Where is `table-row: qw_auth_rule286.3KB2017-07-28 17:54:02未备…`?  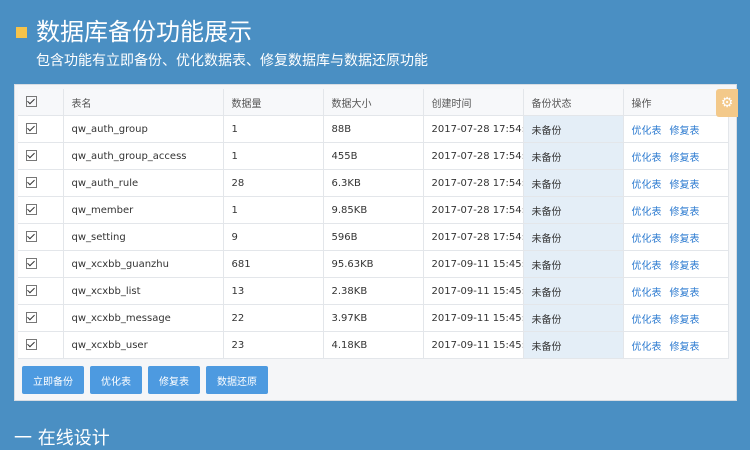
table-row: qw_auth_rule286.3KB2017-07-28 17:54:02未备… is located at coordinates (373, 183).